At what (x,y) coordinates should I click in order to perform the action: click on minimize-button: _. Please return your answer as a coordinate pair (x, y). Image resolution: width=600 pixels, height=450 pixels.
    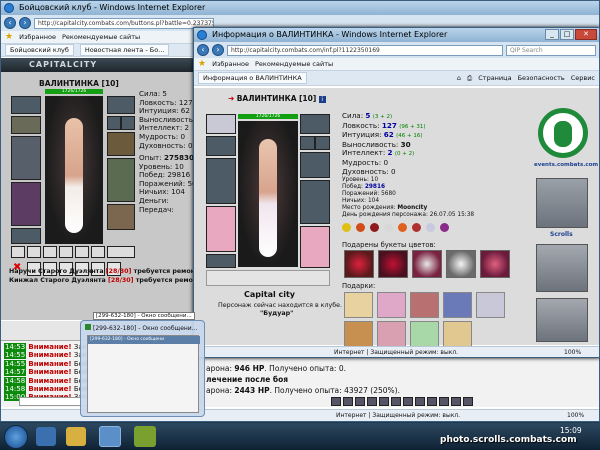
    Looking at the image, I should click on (552, 34).